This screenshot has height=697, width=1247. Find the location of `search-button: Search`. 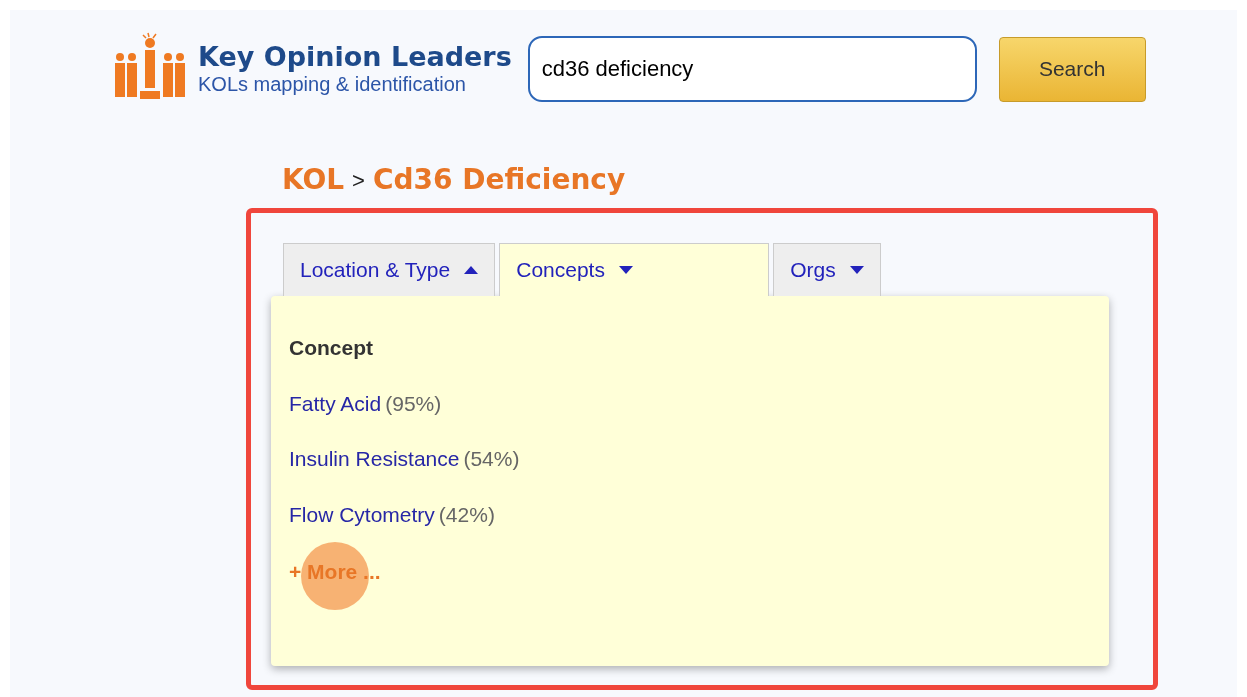

search-button: Search is located at coordinates (1072, 69).